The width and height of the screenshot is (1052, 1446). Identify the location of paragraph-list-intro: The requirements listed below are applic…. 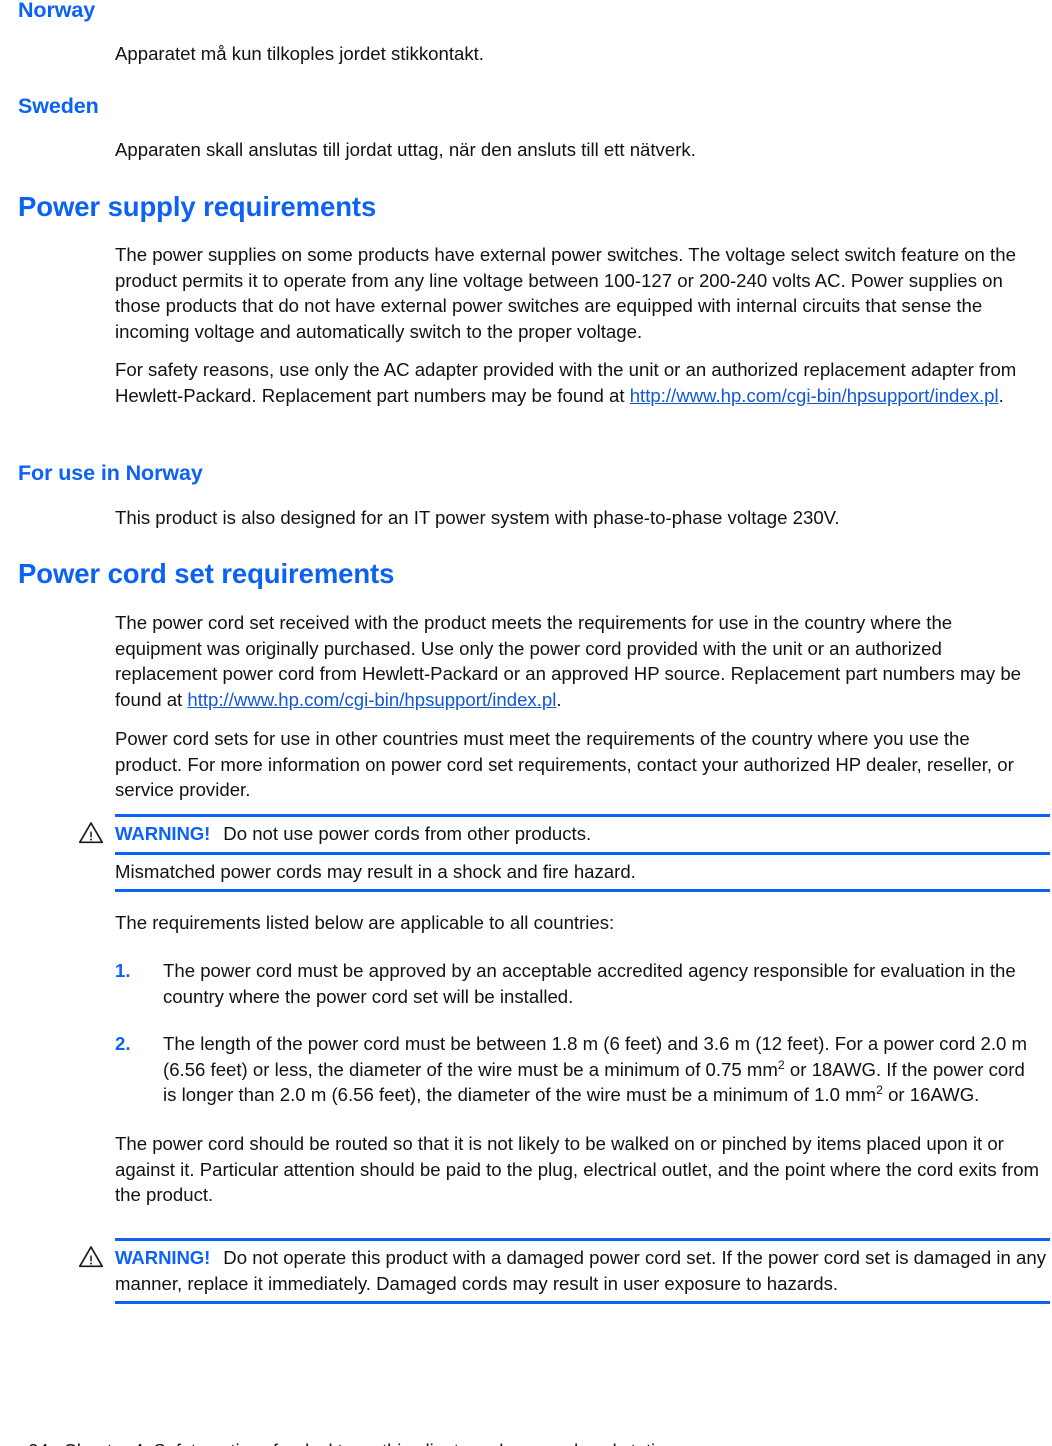
(365, 922).